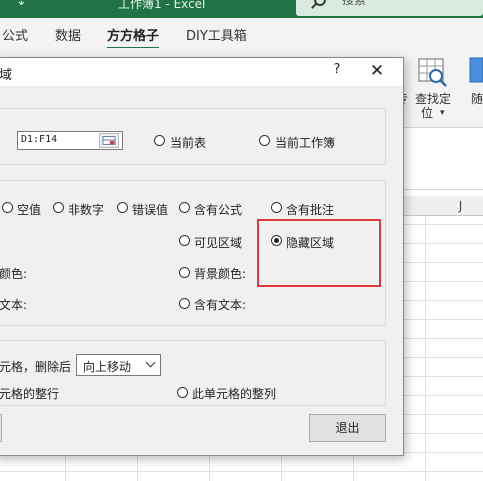 The height and width of the screenshot is (481, 483). What do you see at coordinates (305, 143) in the screenshot?
I see `current-workbook-label: 当前工作簿` at bounding box center [305, 143].